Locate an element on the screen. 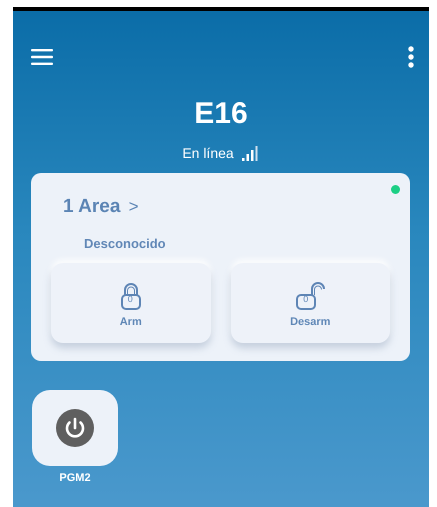  more-options-icon is located at coordinates (411, 57).